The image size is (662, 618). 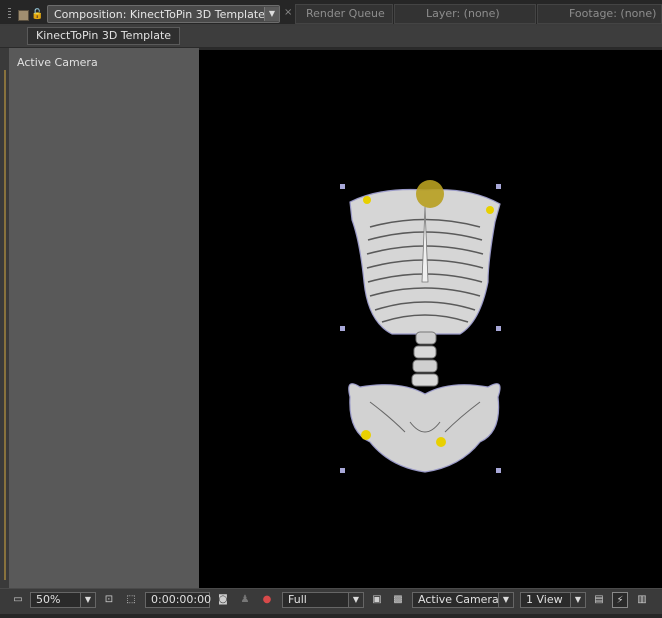 I want to click on timecode-field: 0:00:00:00, so click(x=178, y=600).